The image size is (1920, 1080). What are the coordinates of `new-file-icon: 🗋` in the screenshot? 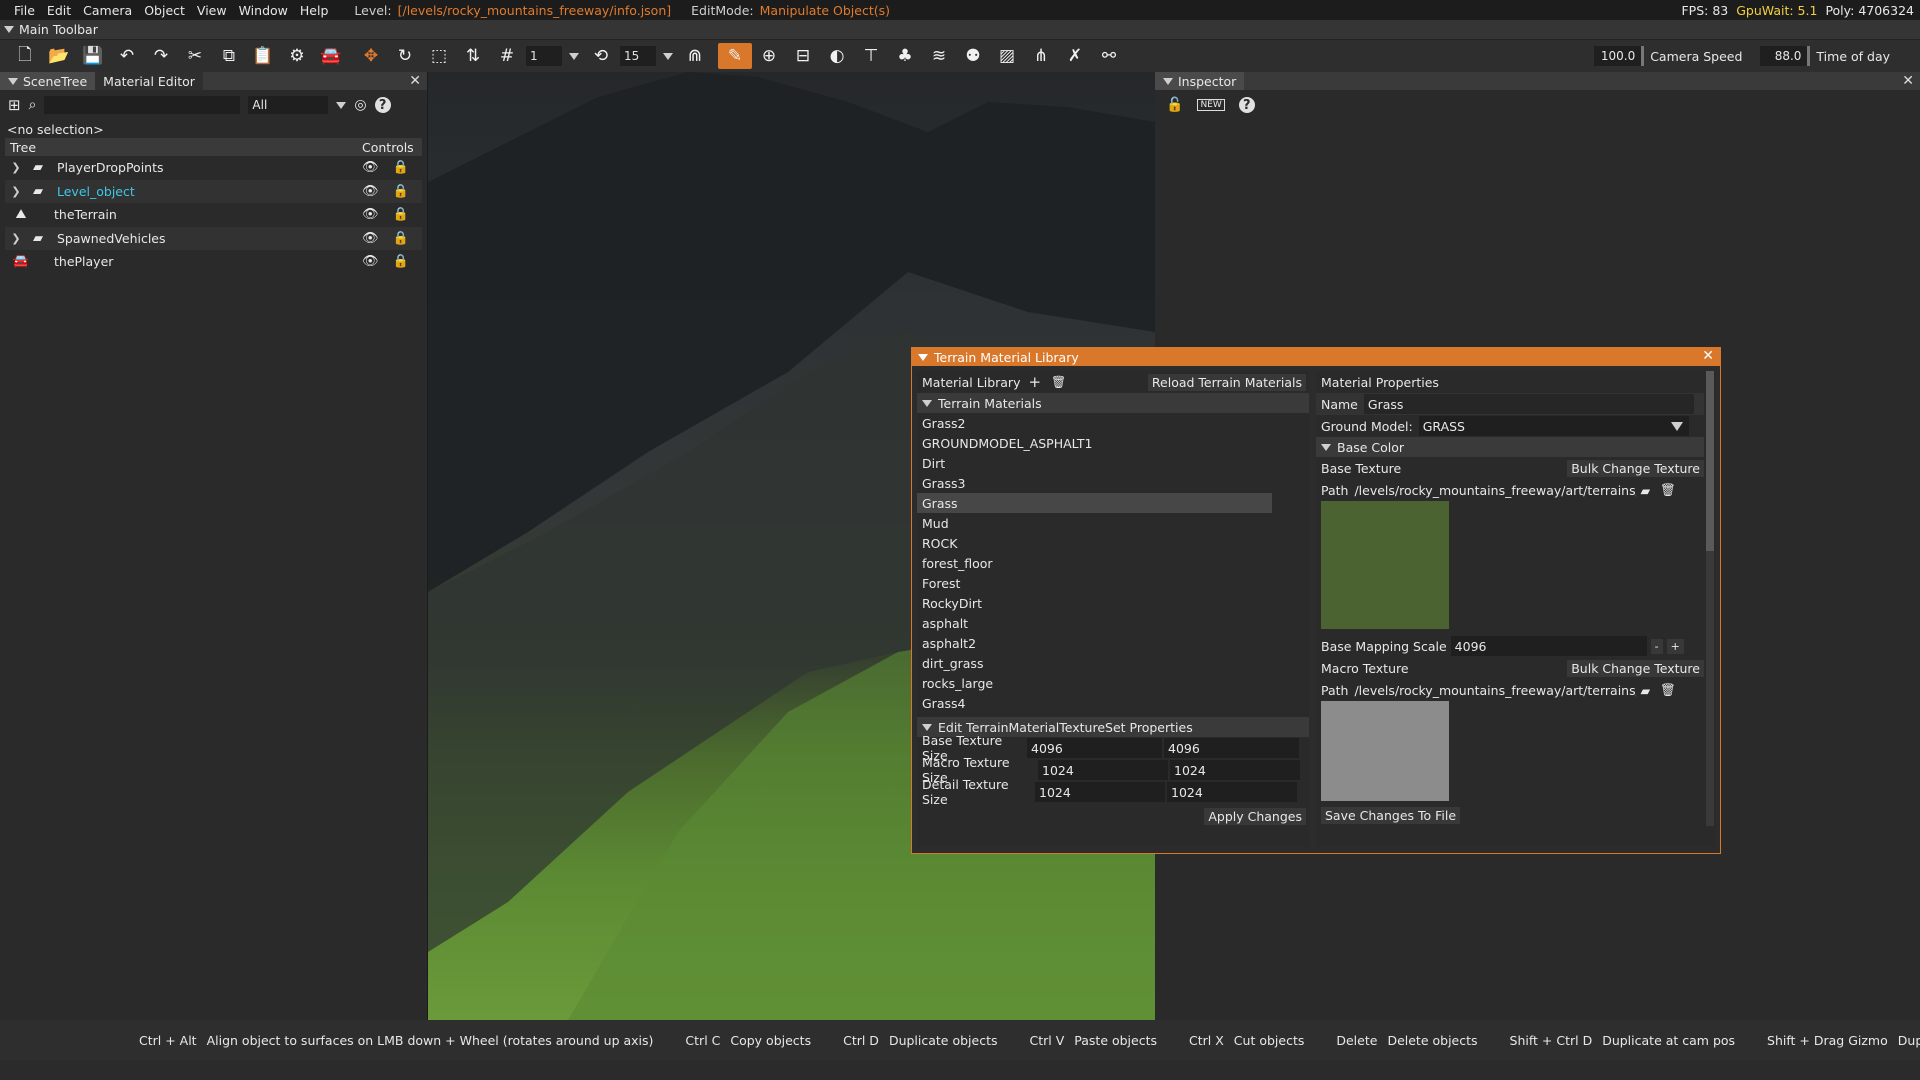 It's located at (25, 56).